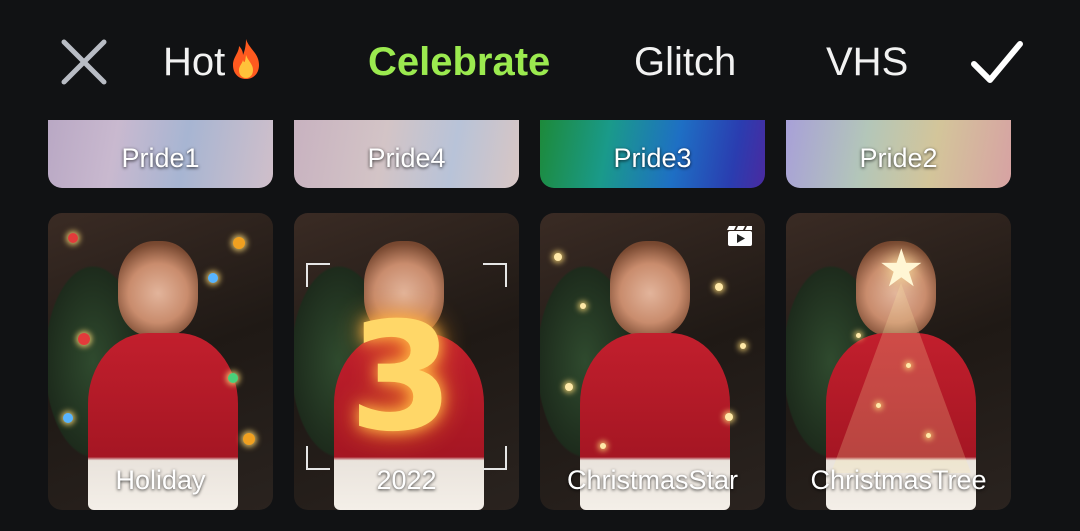 This screenshot has width=1080, height=531. Describe the element at coordinates (898, 158) in the screenshot. I see `effect-label: Pride2` at that location.